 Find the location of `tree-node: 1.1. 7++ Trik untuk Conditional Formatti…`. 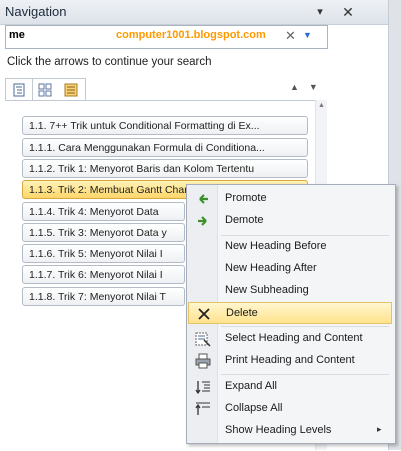

tree-node: 1.1. 7++ Trik untuk Conditional Formatti… is located at coordinates (165, 125).